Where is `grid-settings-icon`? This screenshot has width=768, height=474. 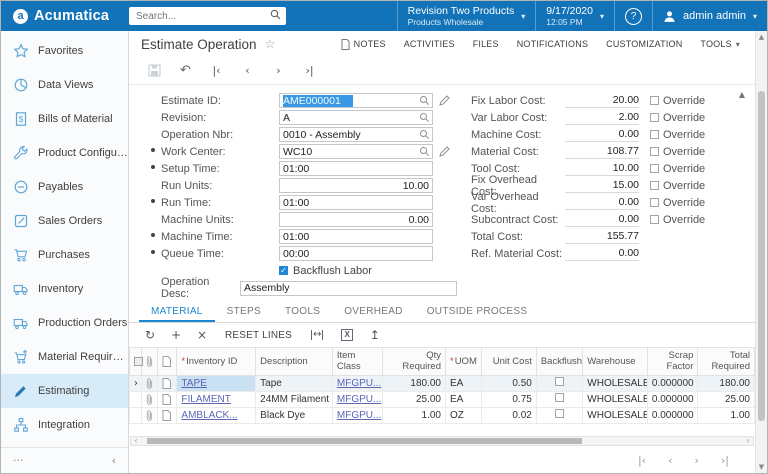
grid-settings-icon is located at coordinates (136, 361).